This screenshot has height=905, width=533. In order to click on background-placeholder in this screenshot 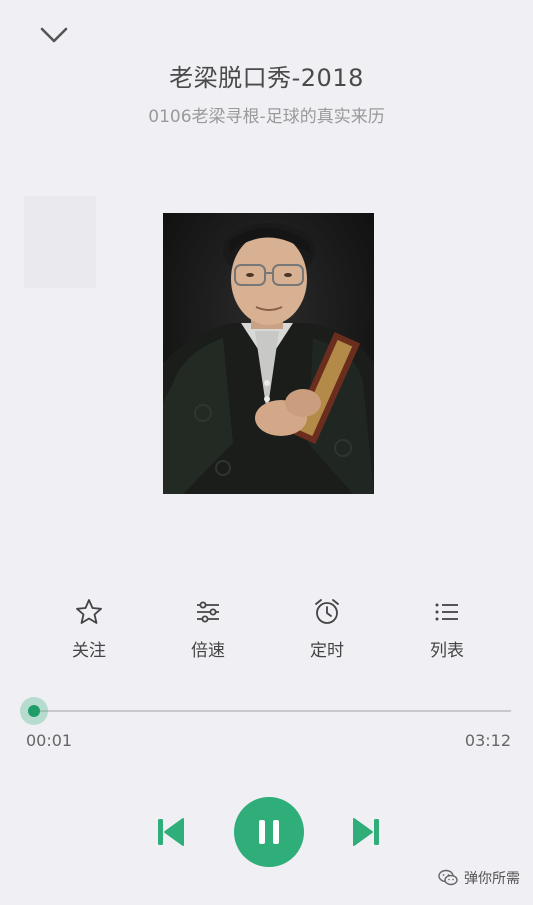, I will do `click(60, 242)`.